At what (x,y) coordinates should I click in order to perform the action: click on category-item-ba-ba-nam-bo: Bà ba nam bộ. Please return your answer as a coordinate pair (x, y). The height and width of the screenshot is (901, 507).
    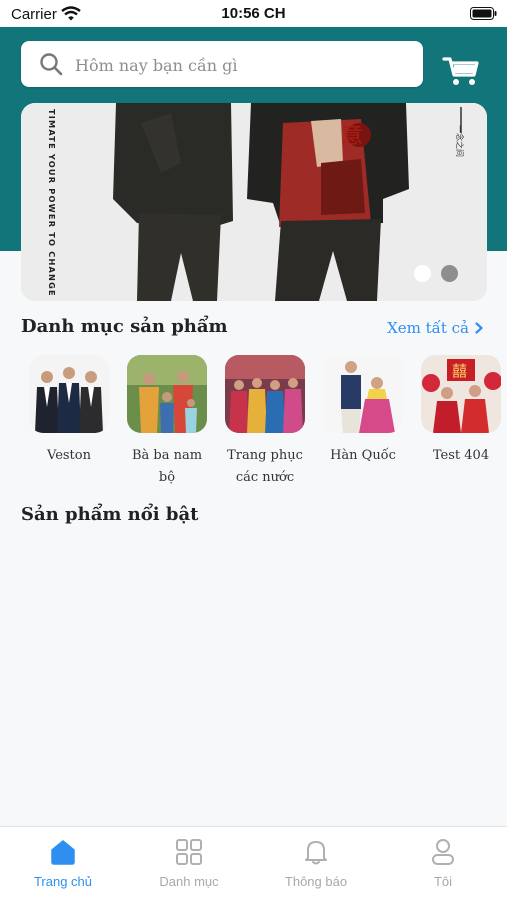
    Looking at the image, I should click on (167, 422).